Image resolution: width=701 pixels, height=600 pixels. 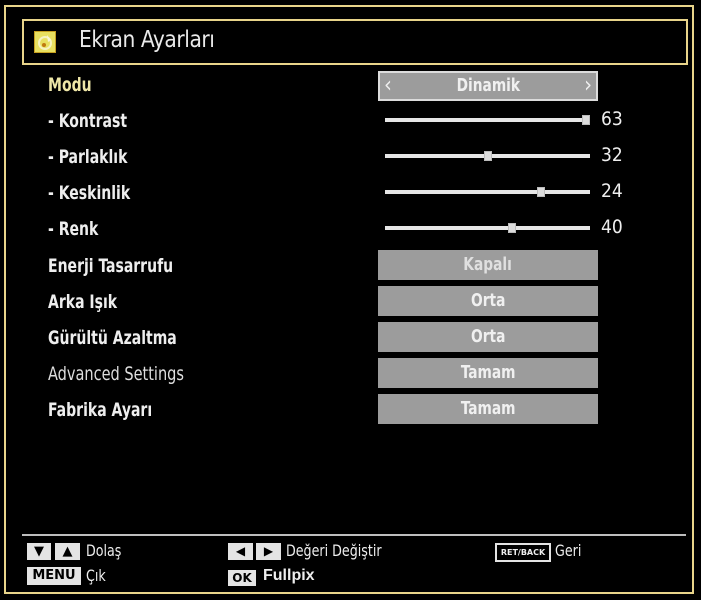 I want to click on color-slider, so click(x=487, y=228).